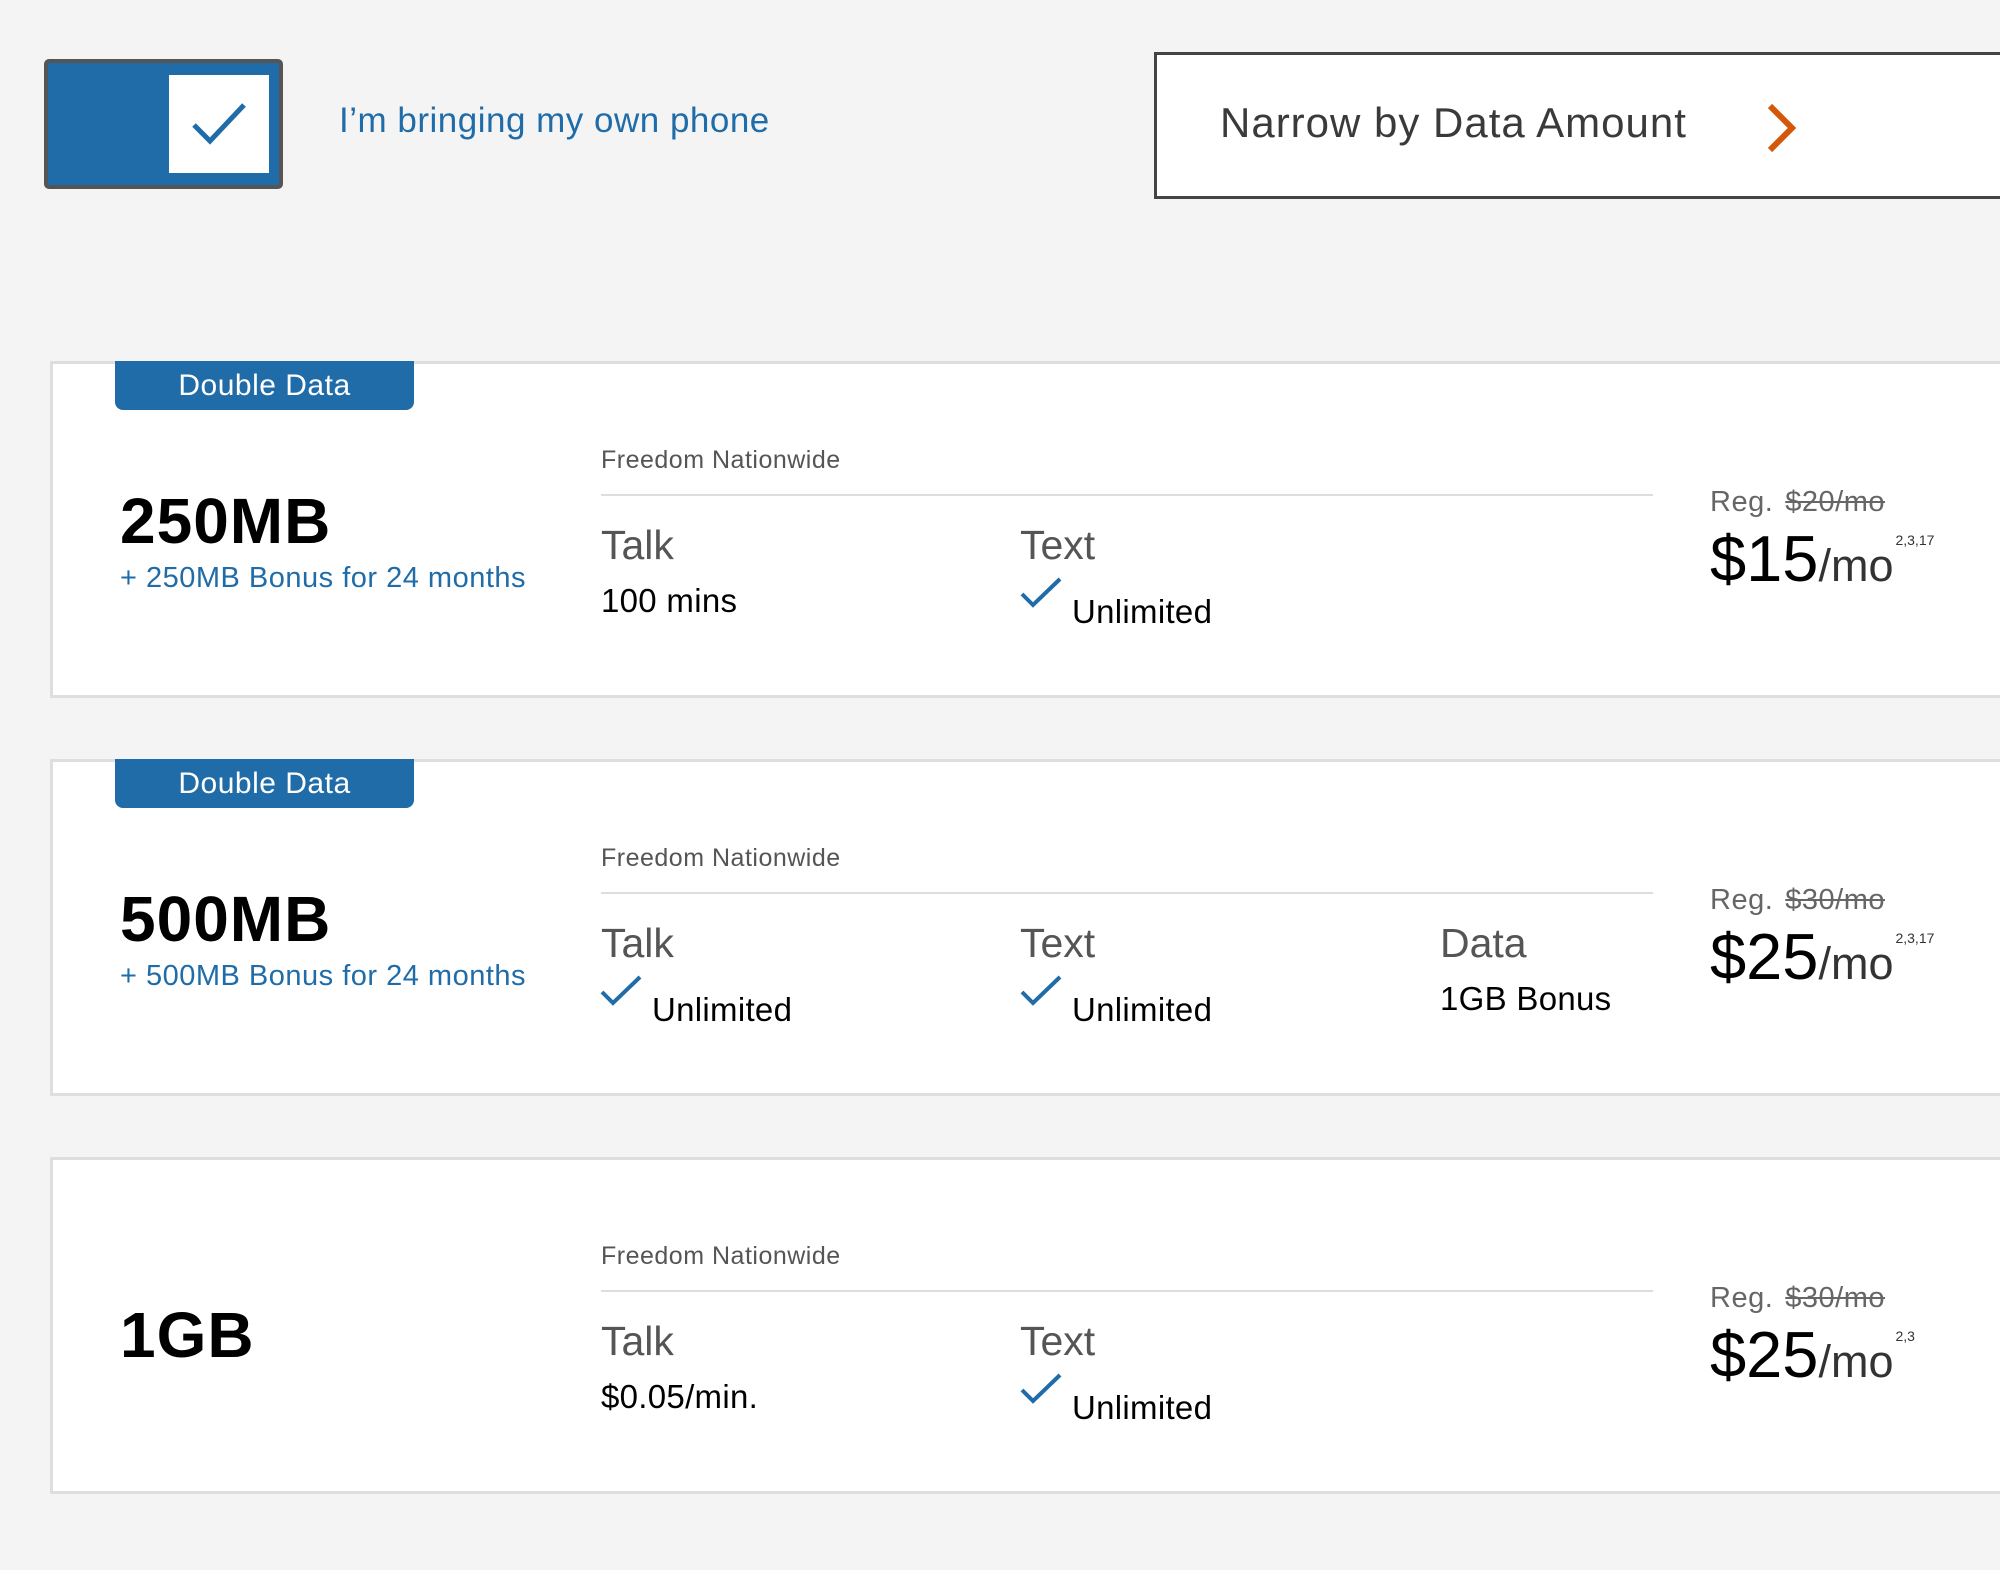 The image size is (2000, 1570). I want to click on price-amount: $15, so click(1764, 558).